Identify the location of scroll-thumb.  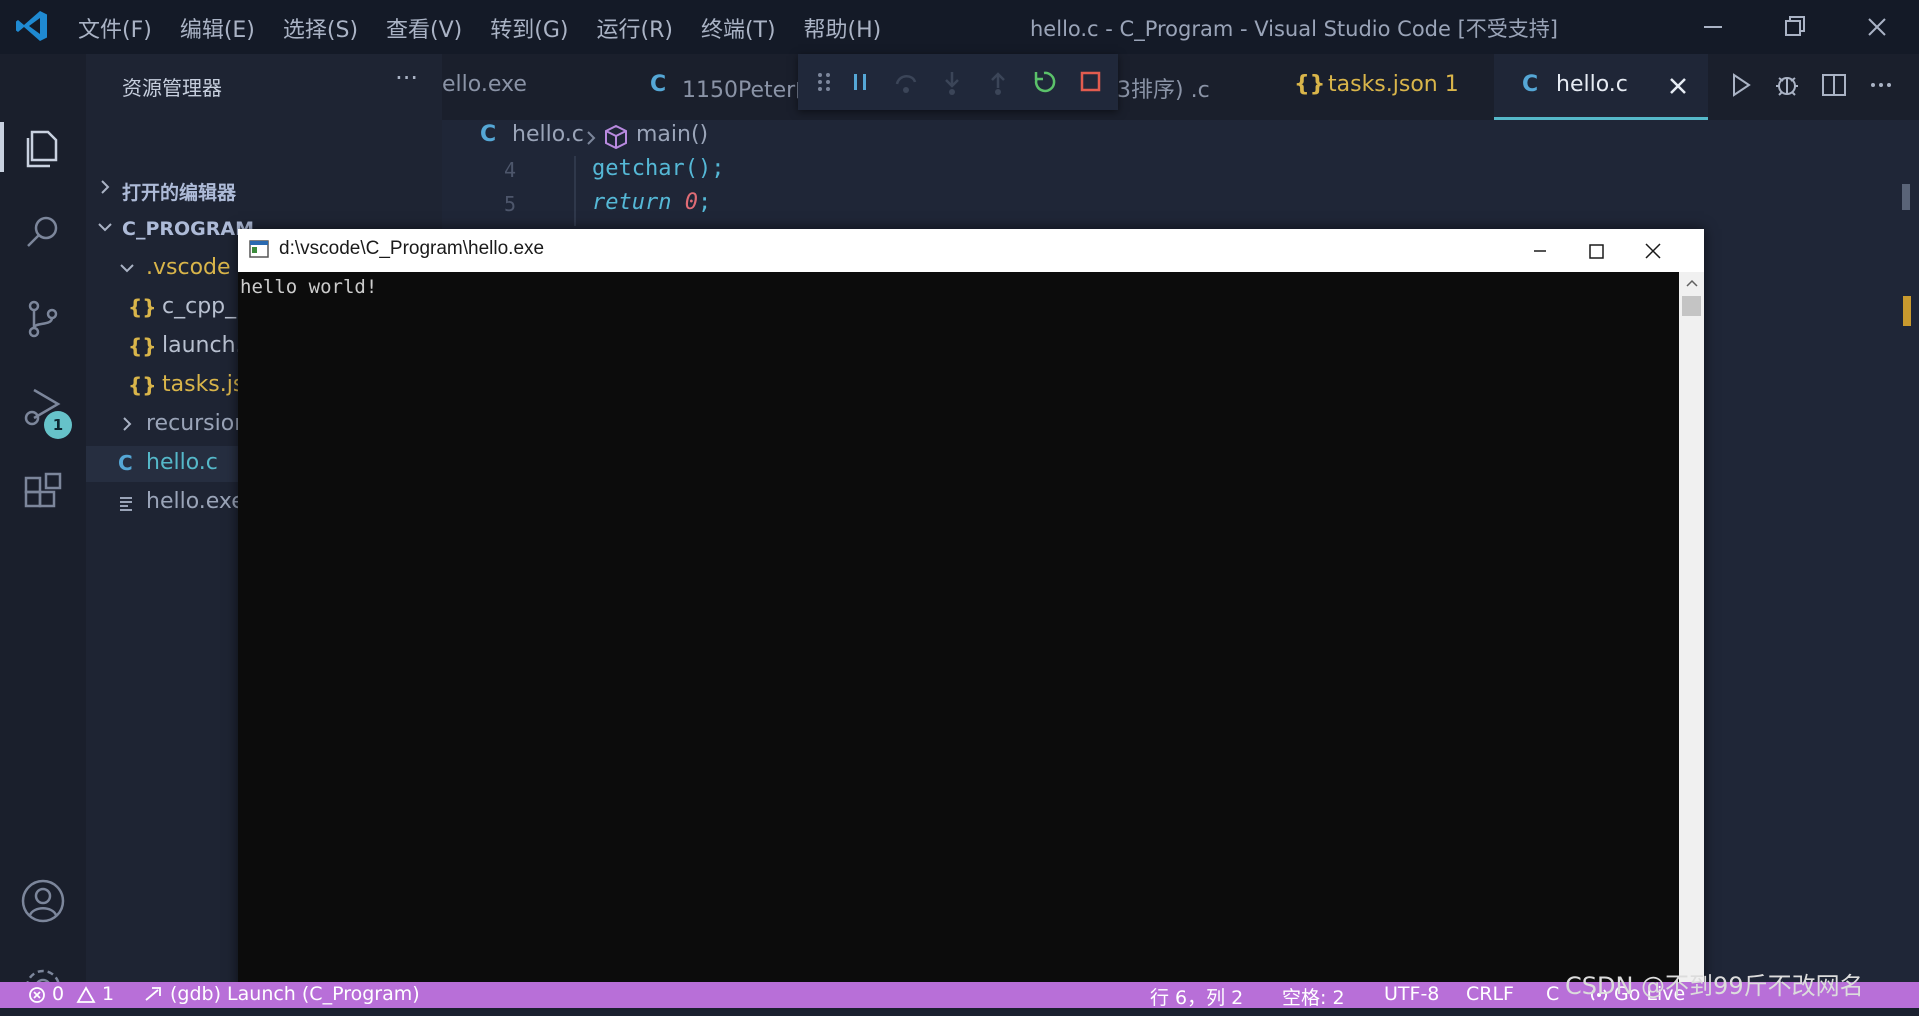
(1691, 306).